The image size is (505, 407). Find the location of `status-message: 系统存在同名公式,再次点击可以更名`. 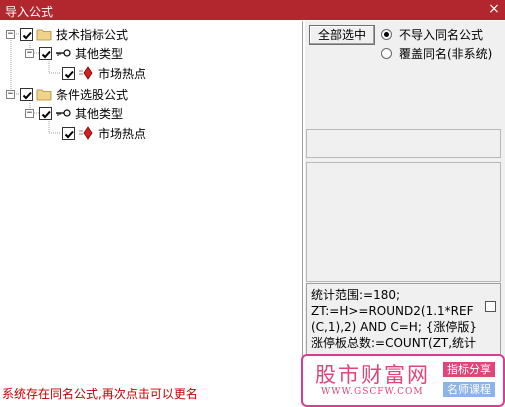

status-message: 系统存在同名公式,再次点击可以更名 is located at coordinates (100, 394).